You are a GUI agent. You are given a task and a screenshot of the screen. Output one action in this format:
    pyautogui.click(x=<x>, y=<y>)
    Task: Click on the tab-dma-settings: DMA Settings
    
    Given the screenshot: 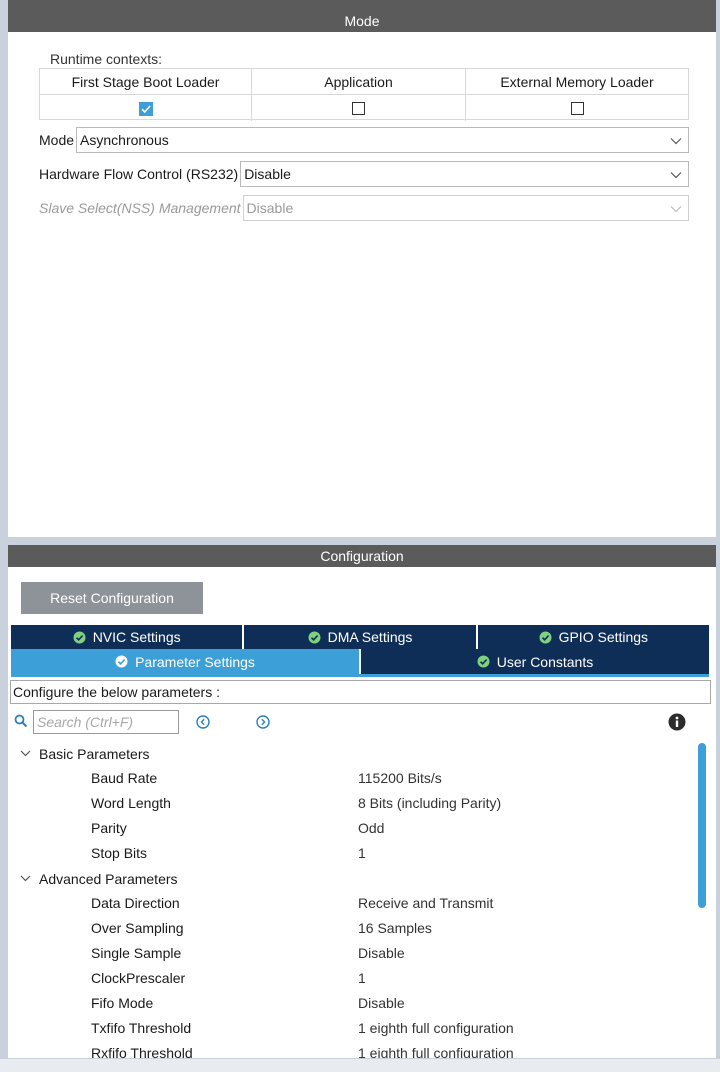 What is the action you would take?
    pyautogui.click(x=361, y=637)
    